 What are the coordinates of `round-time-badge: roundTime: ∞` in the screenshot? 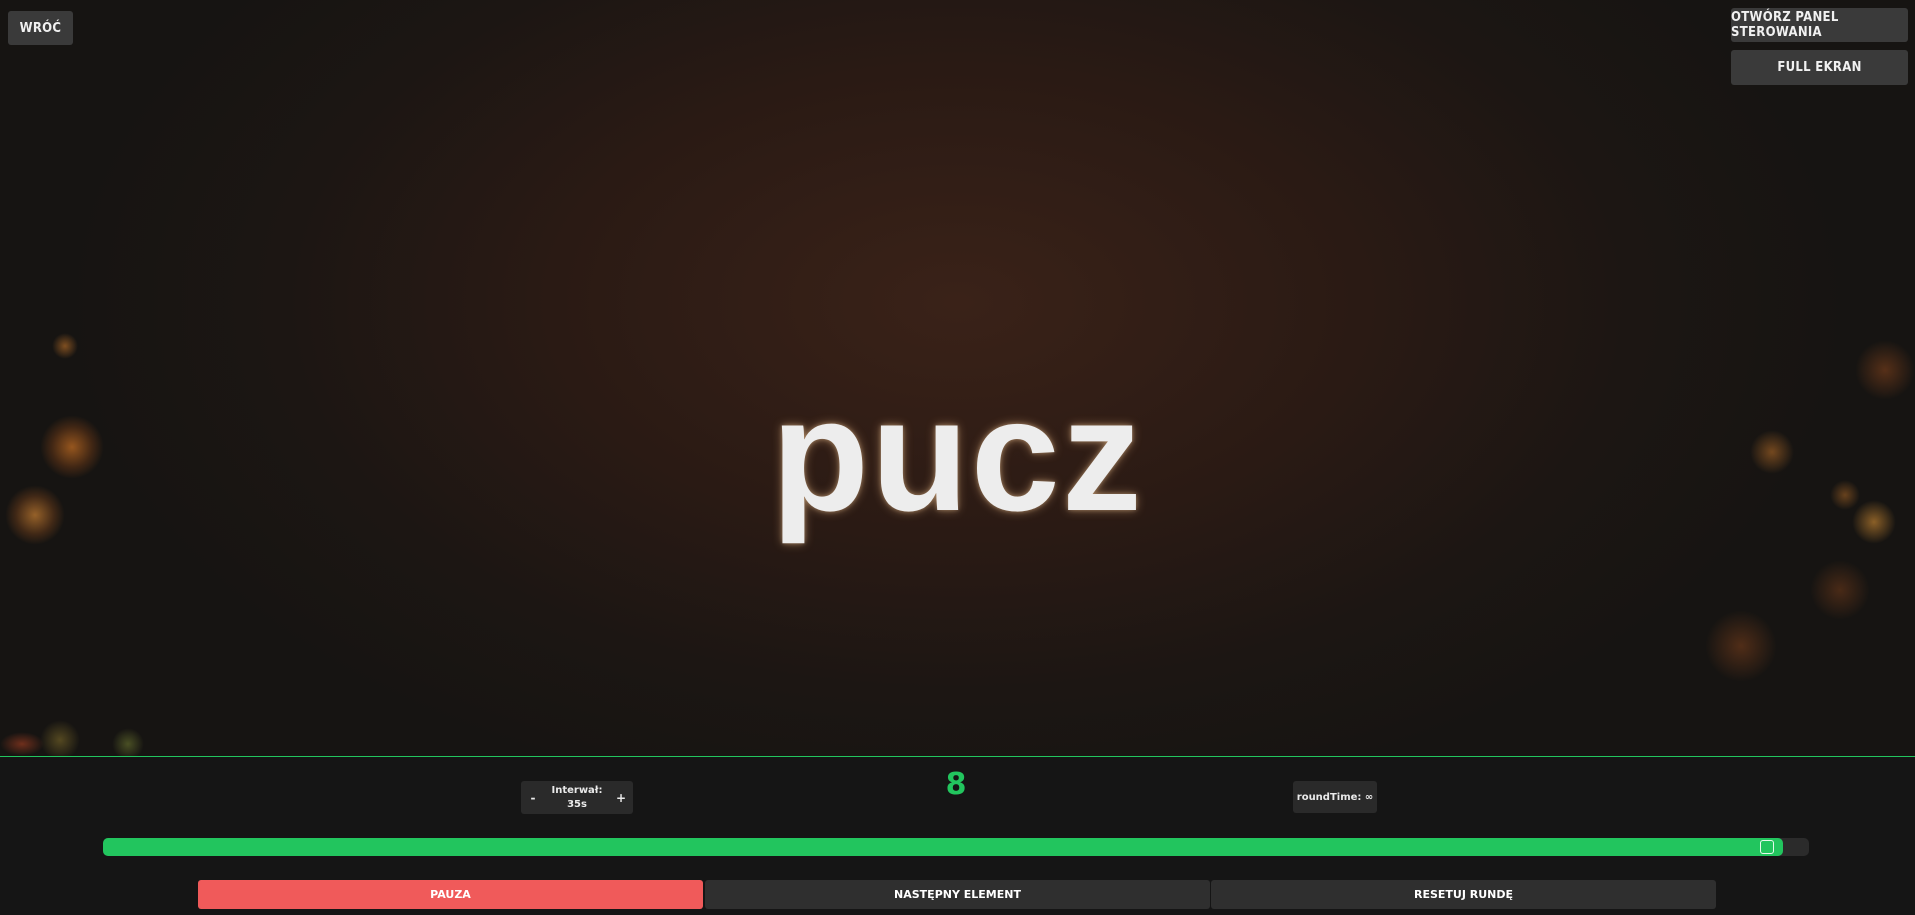 It's located at (1335, 797).